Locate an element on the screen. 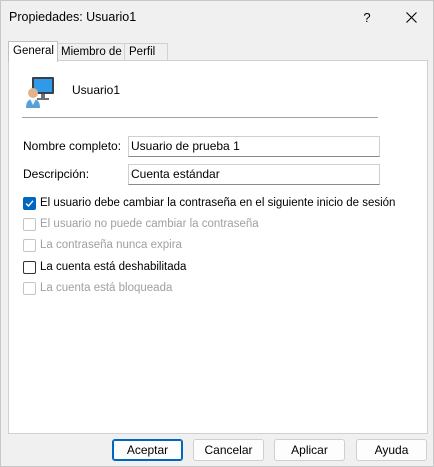 The image size is (434, 467). tab-profile: Perfil is located at coordinates (146, 52).